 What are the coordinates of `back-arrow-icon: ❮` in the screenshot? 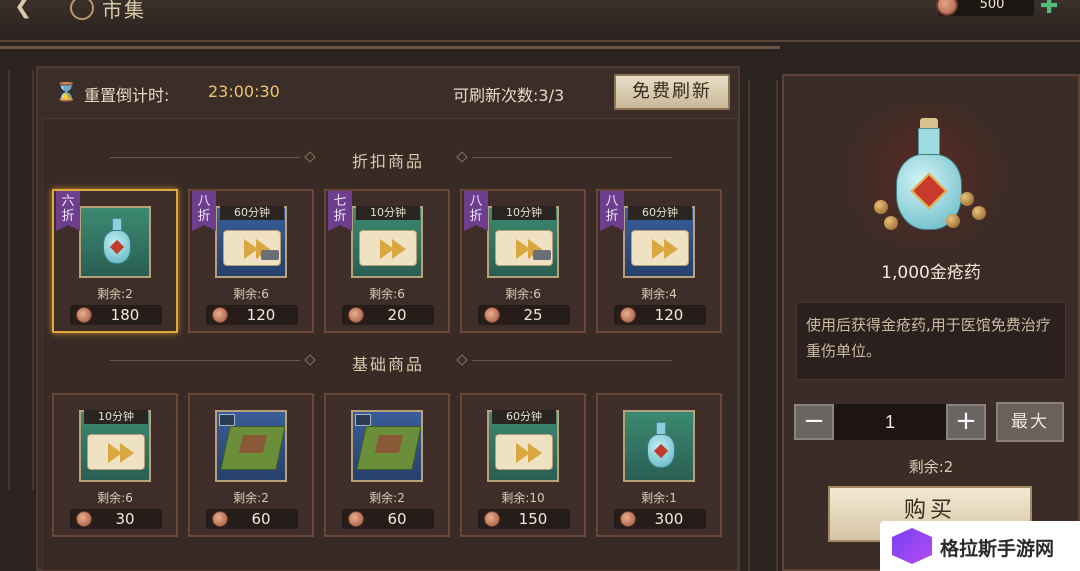 It's located at (23, 9).